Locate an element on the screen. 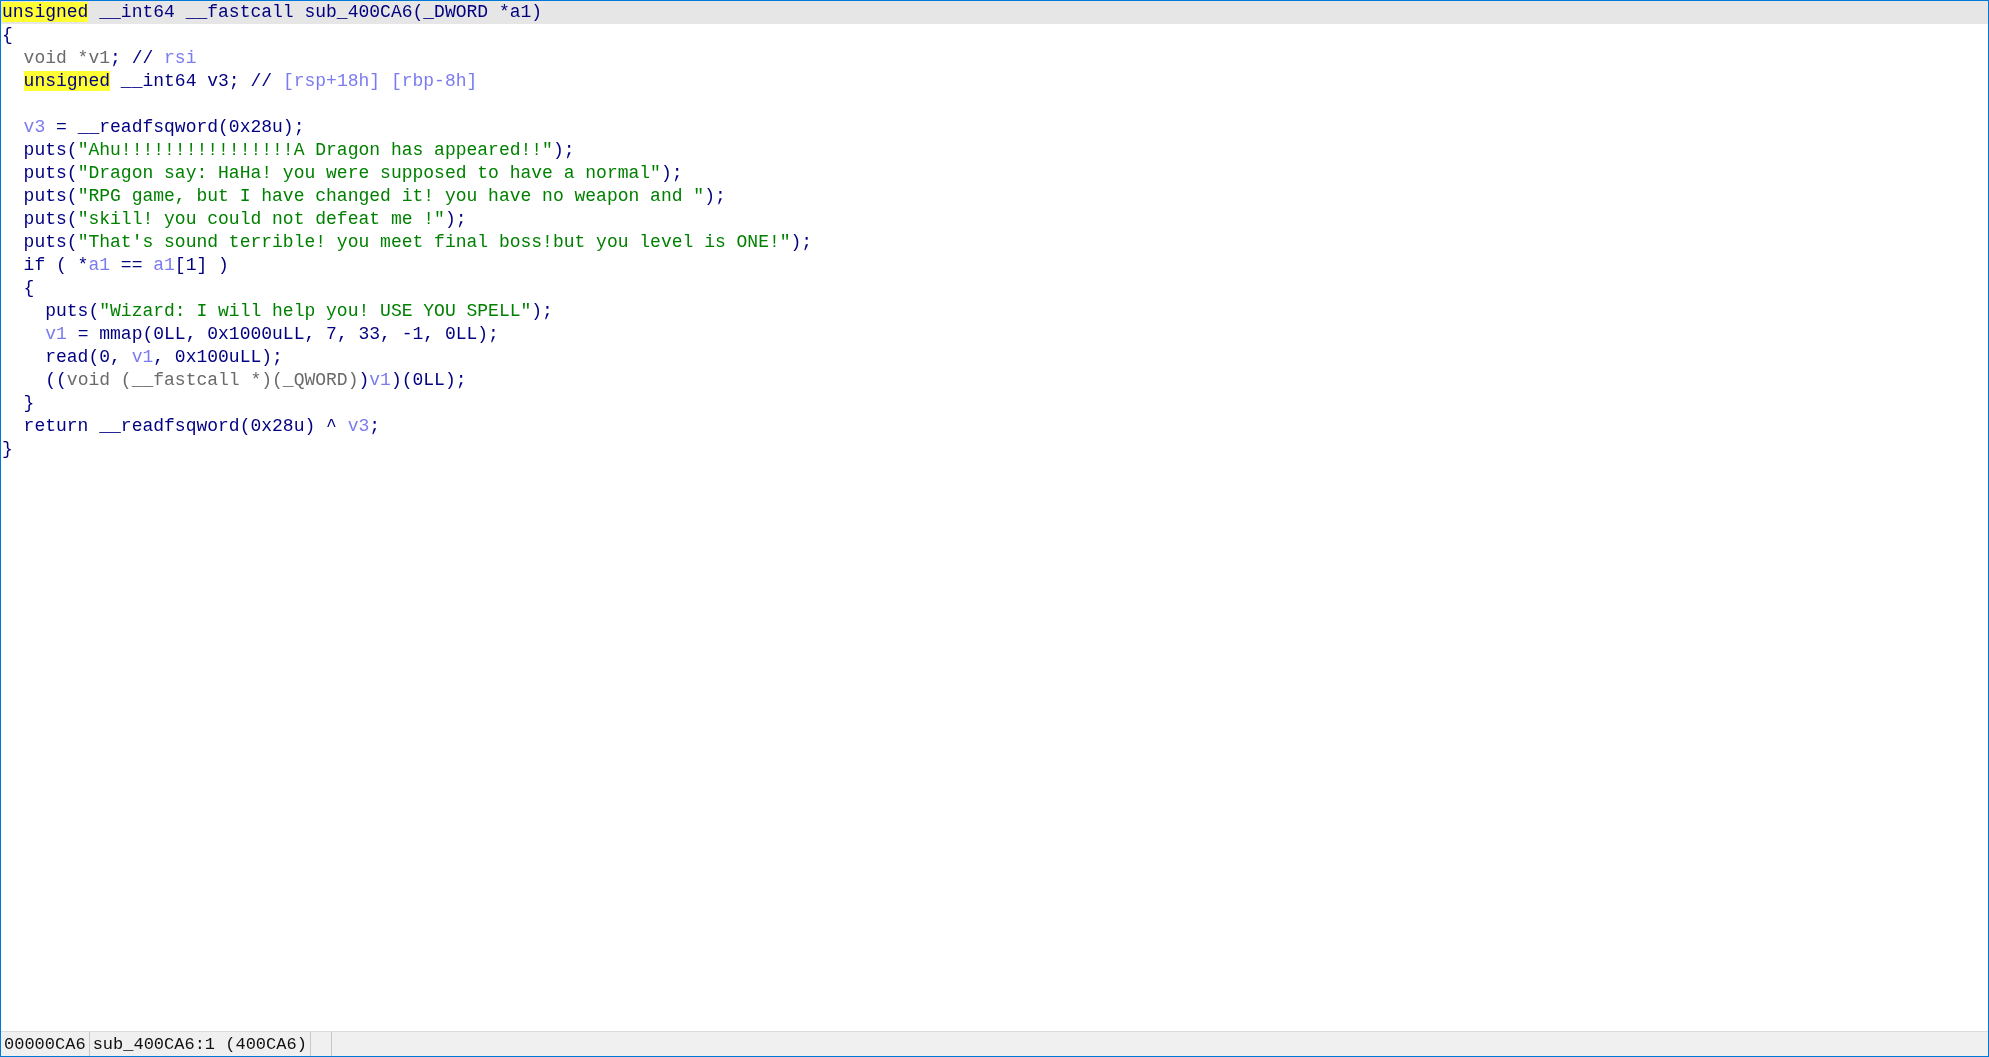 The width and height of the screenshot is (1989, 1057). code-line: puts("Ahu!!!!!!!!!!!!!!!!A Dragon has appeared!!"); is located at coordinates (299, 150).